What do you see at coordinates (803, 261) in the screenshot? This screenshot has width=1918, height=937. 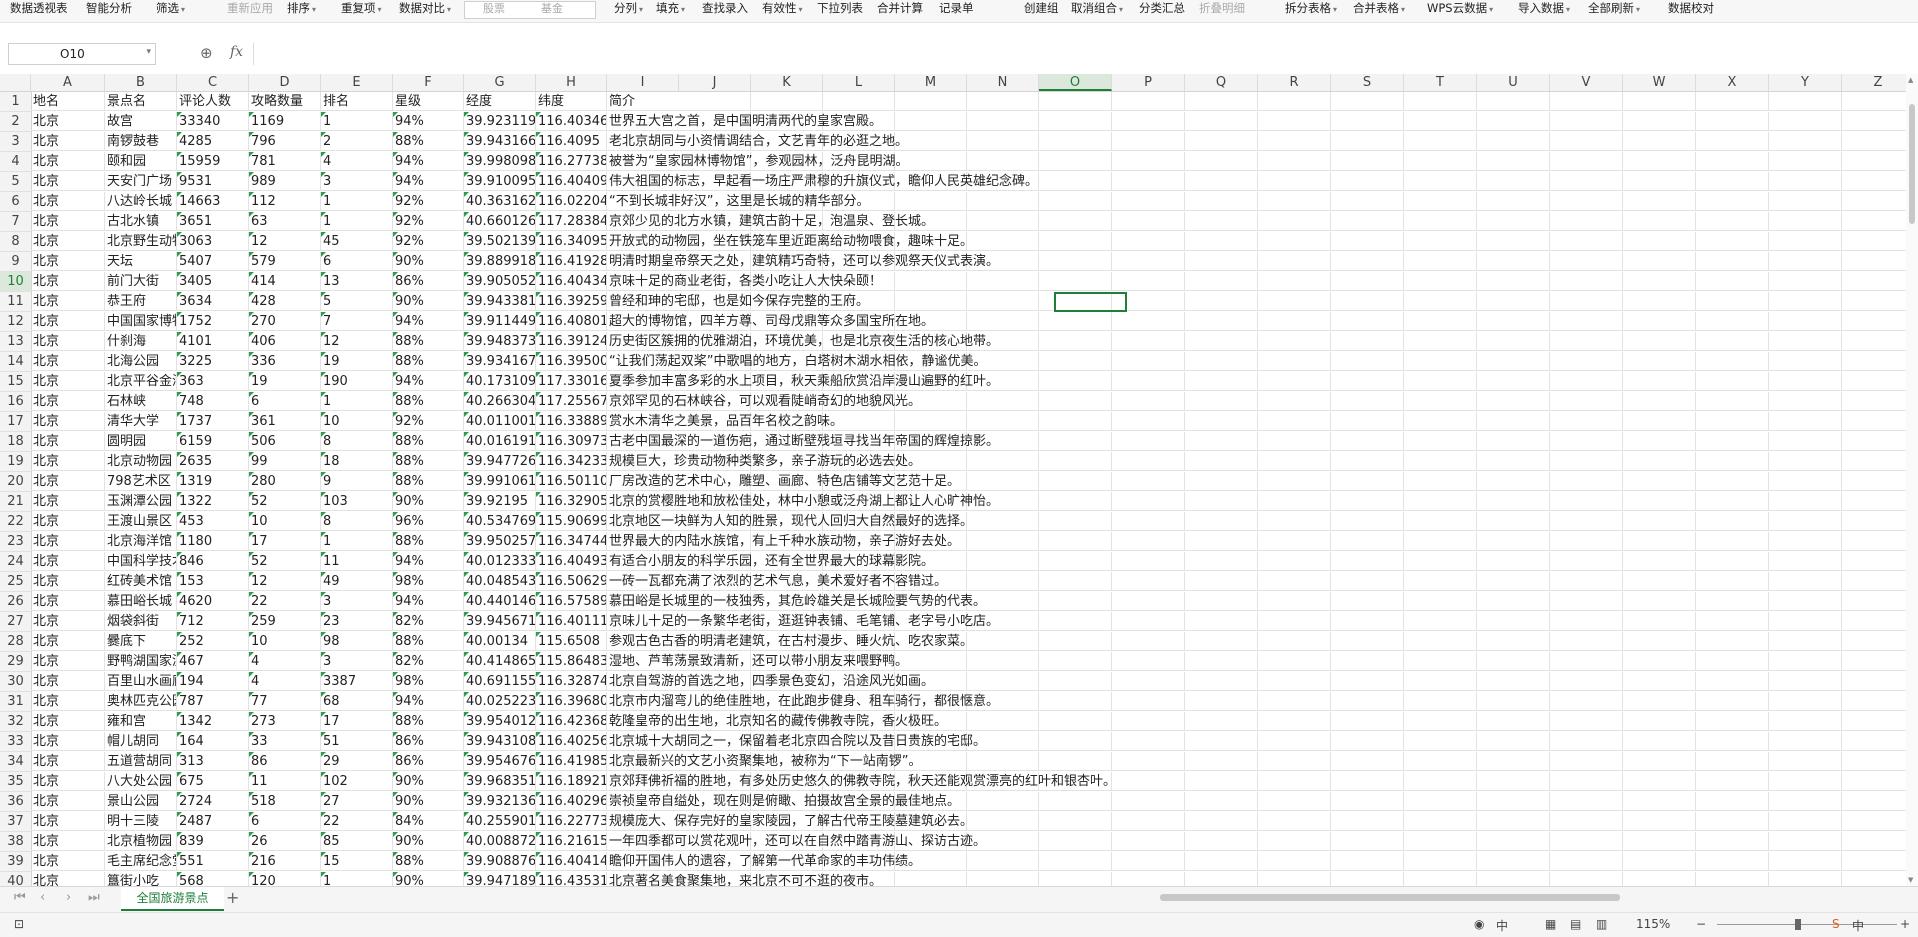 I see `cell-i: 明清时期皇帝祭天之处，建筑精巧奇特，还可以参观祭天仪式表演。` at bounding box center [803, 261].